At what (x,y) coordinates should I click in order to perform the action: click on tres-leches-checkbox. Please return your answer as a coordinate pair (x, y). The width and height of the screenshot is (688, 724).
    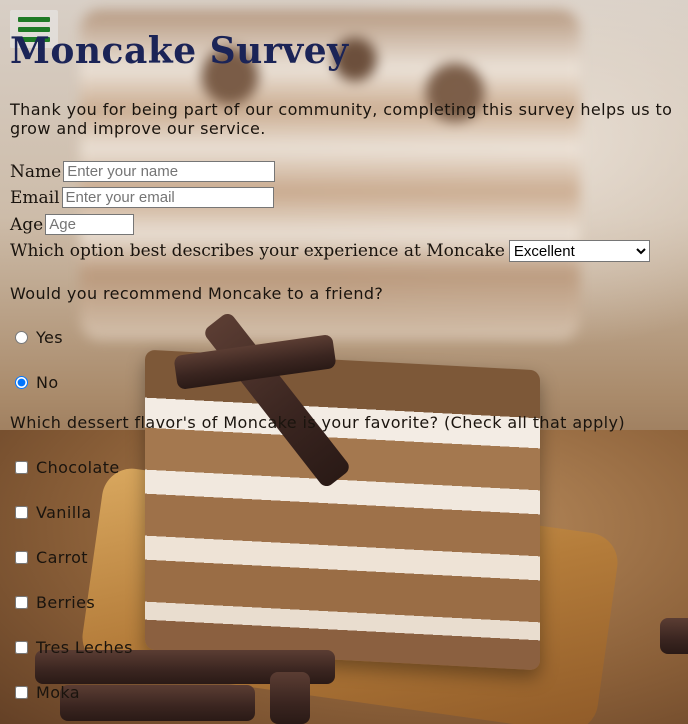
    Looking at the image, I should click on (21, 647).